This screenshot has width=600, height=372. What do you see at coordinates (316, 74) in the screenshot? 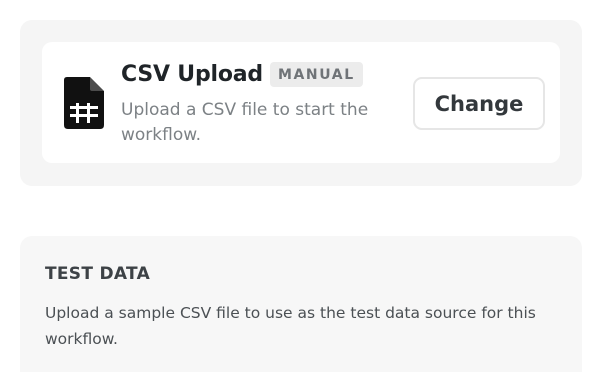
I see `trigger-type-badge: MANUAL` at bounding box center [316, 74].